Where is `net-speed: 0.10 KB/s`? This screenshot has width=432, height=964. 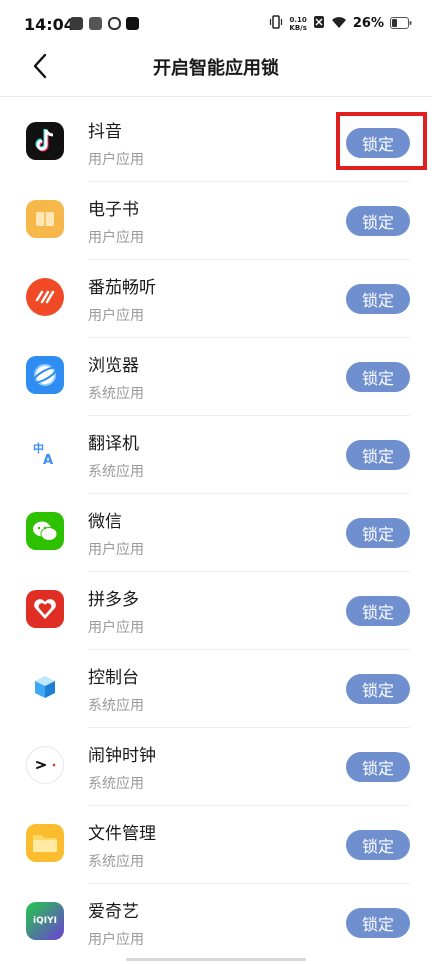 net-speed: 0.10 KB/s is located at coordinates (297, 24).